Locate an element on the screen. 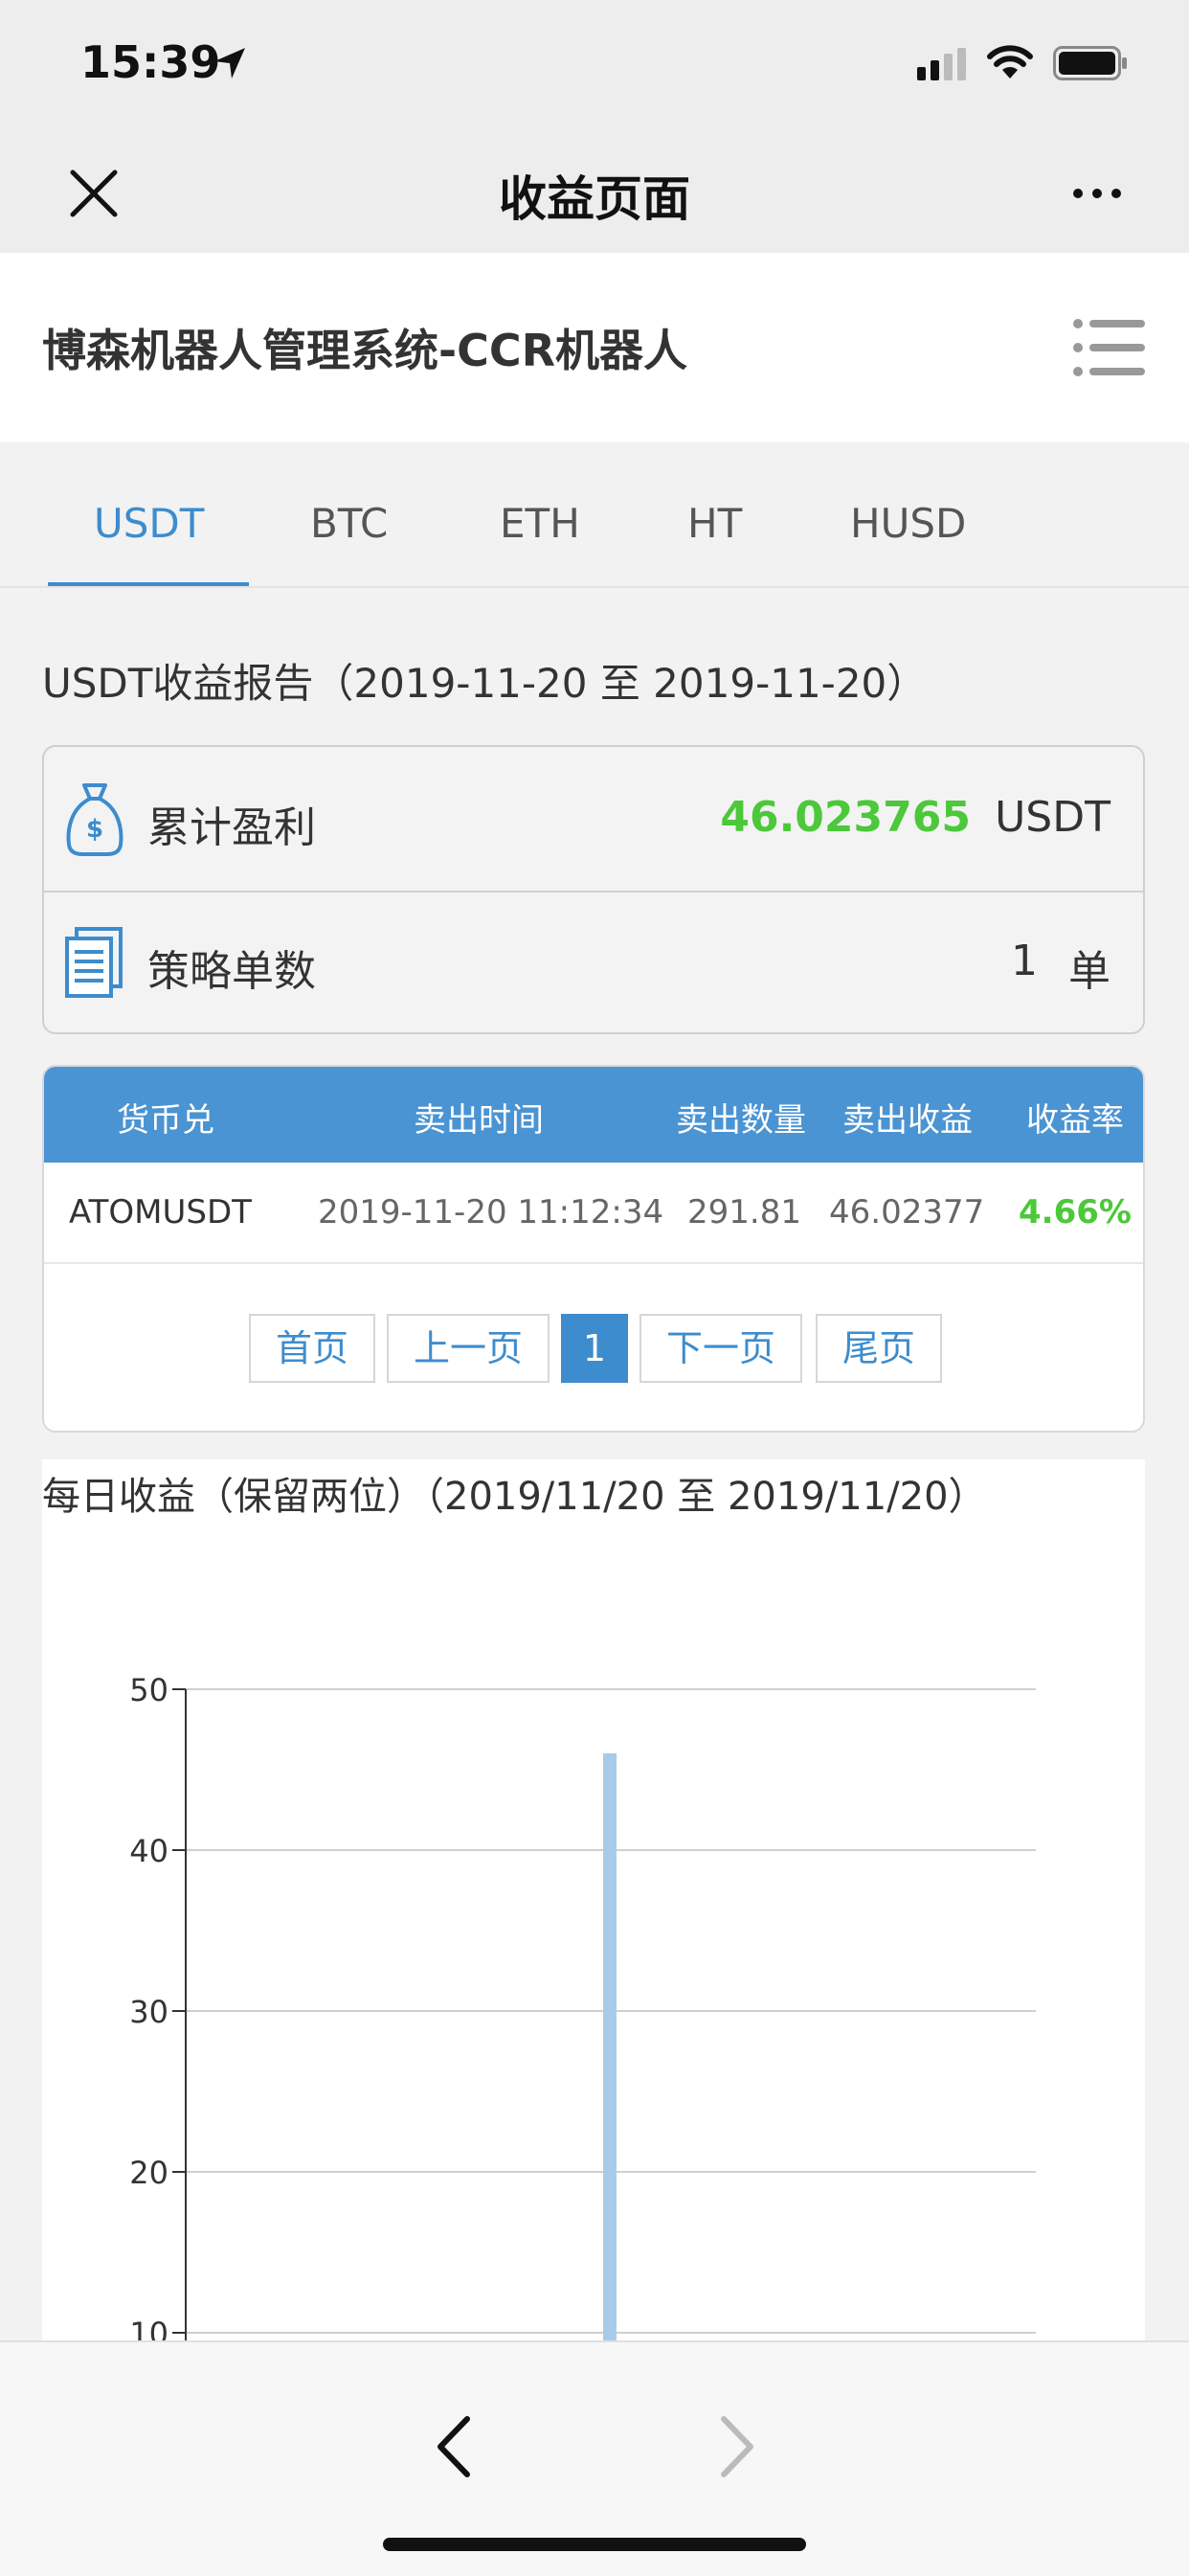 The height and width of the screenshot is (2576, 1189). app-title: 博森机器人管理系统-CCR机器人 is located at coordinates (365, 350).